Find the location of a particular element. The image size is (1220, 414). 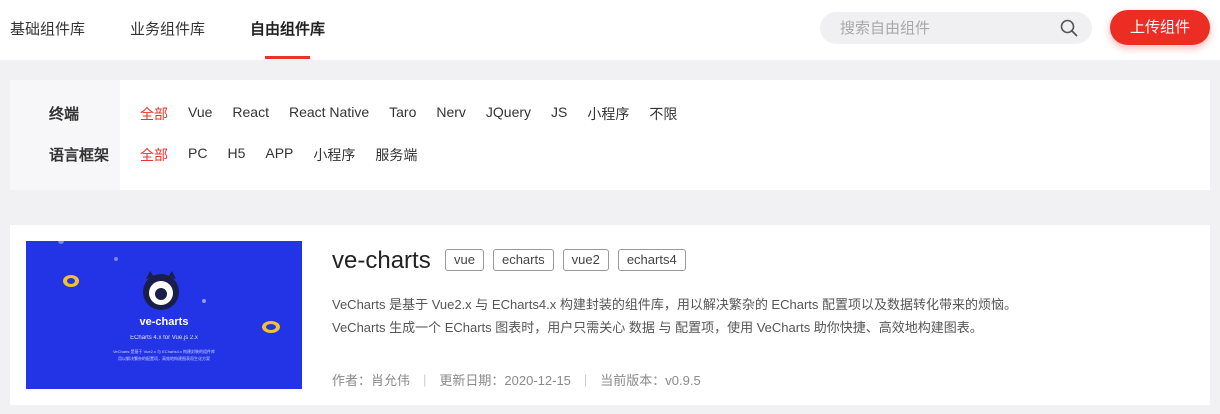

current-version: 当前版本：v0.9.5 is located at coordinates (650, 380).